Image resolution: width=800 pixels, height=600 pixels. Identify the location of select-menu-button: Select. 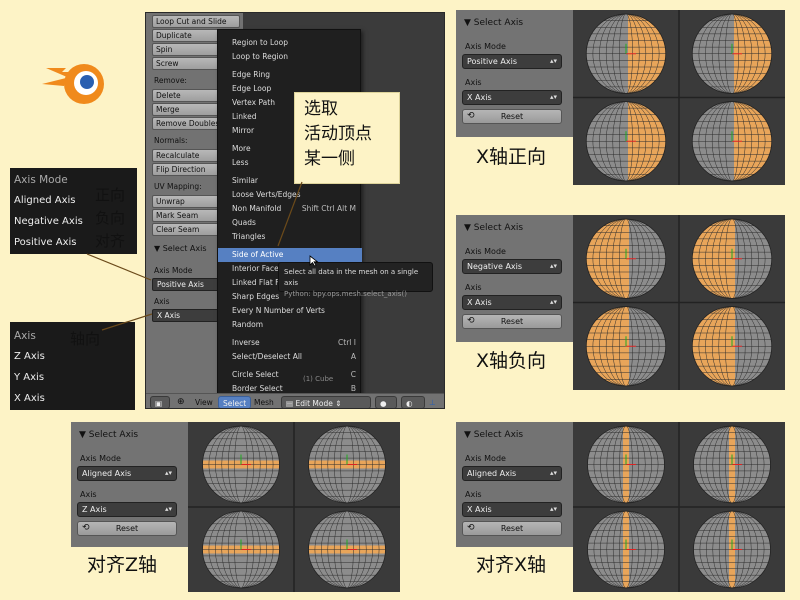
(235, 402).